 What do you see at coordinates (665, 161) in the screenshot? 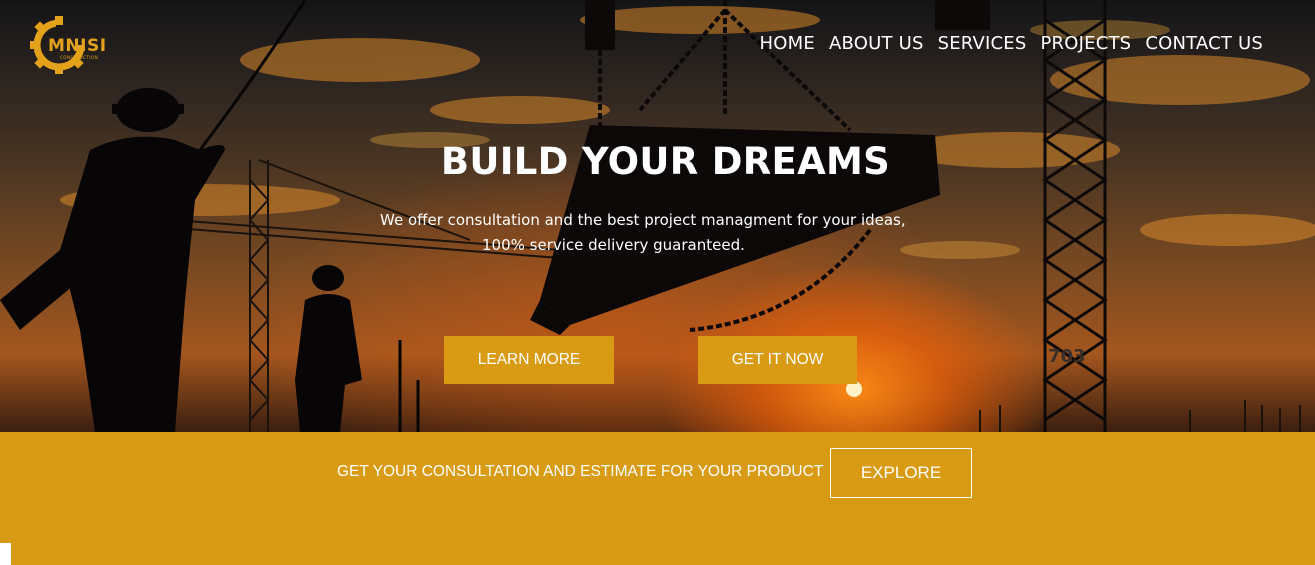
I see `hero-headline: BUILD YOUR DREAMS` at bounding box center [665, 161].